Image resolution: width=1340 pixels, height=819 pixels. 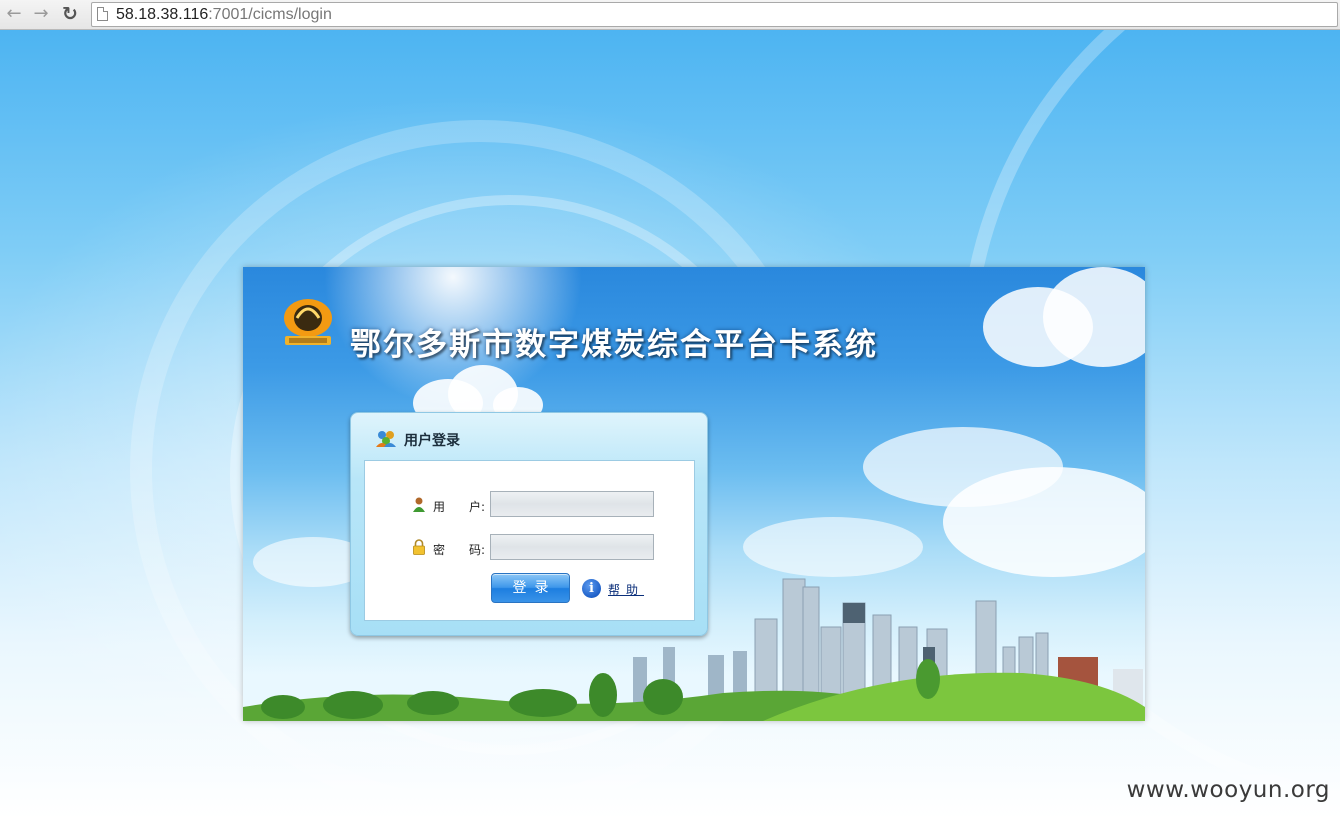 What do you see at coordinates (419, 547) in the screenshot?
I see `lock-icon` at bounding box center [419, 547].